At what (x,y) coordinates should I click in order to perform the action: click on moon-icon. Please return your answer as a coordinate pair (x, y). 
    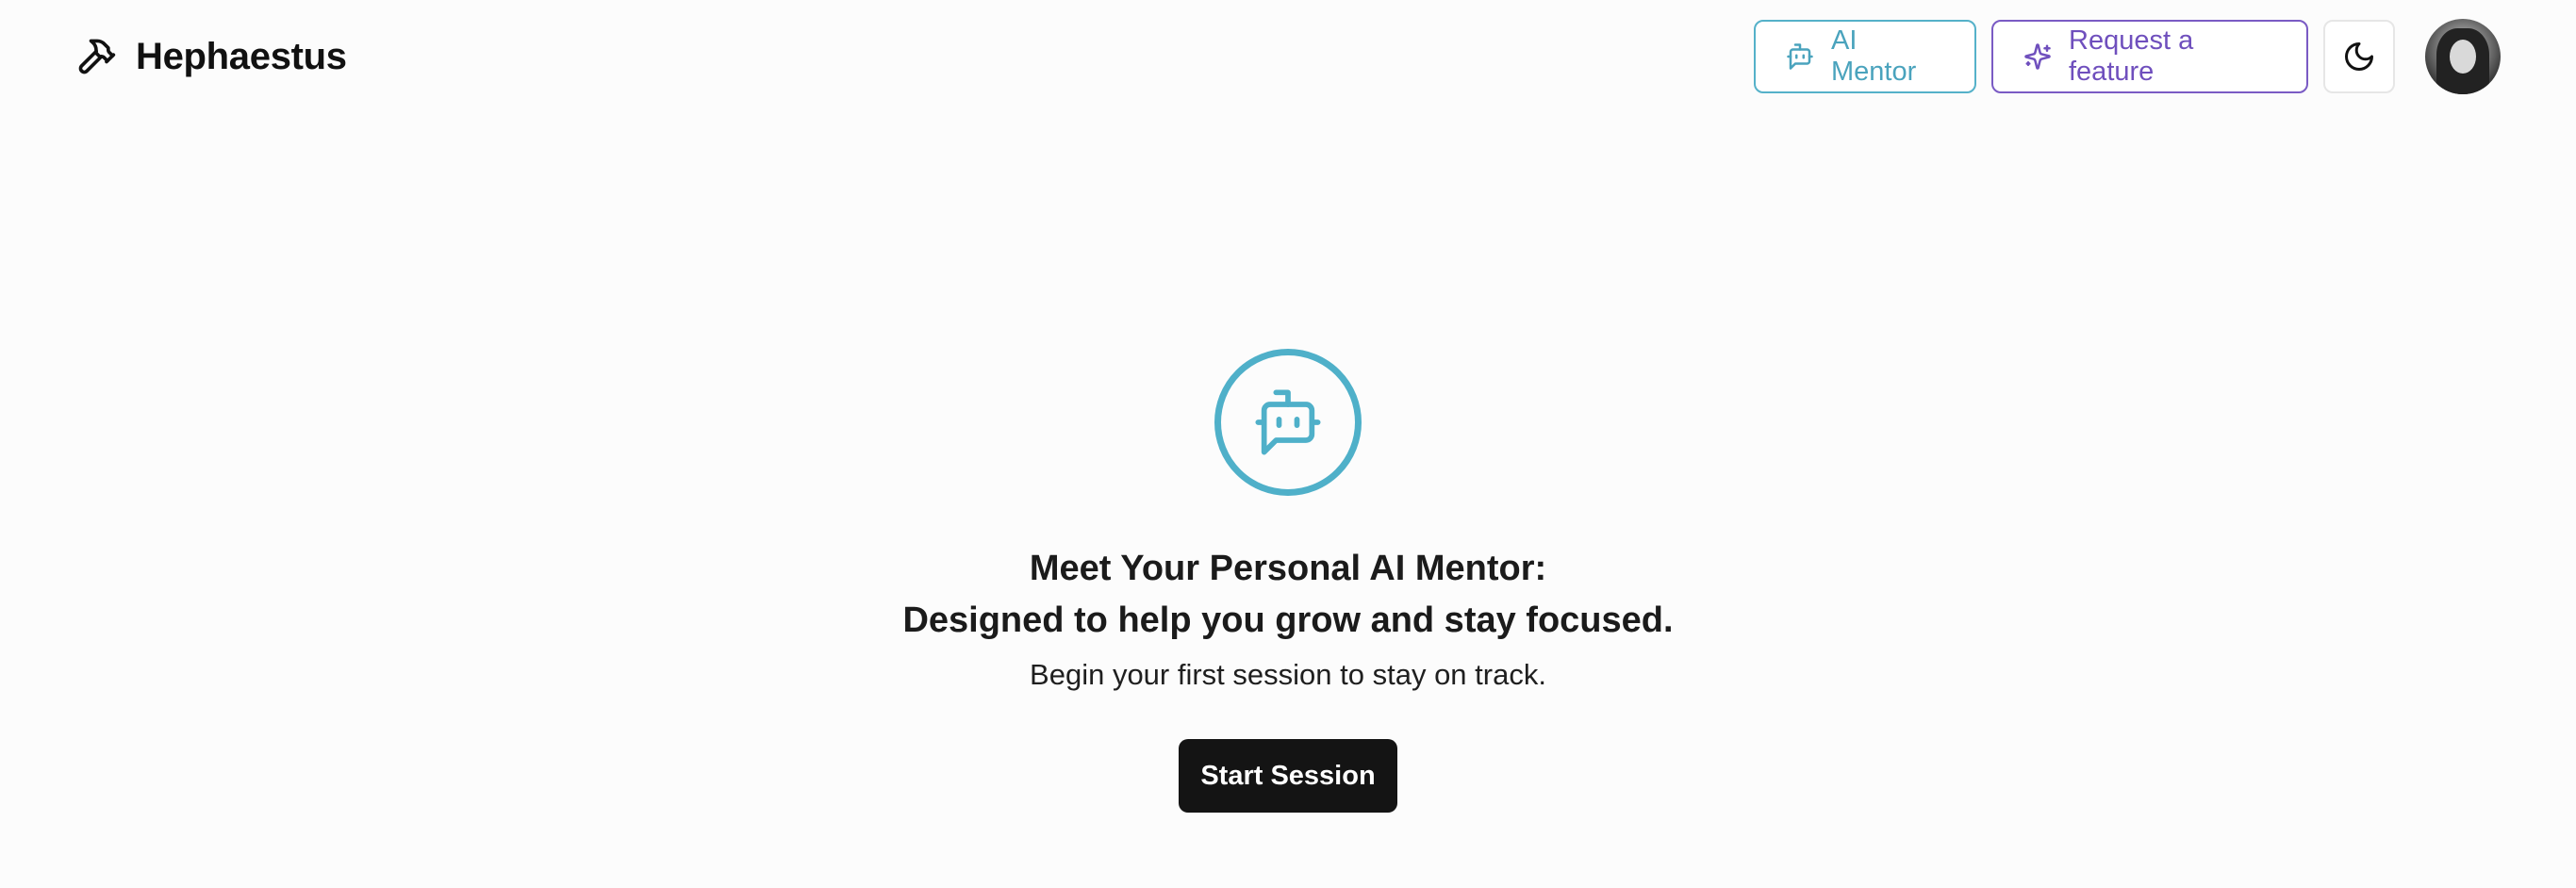
    Looking at the image, I should click on (2359, 57).